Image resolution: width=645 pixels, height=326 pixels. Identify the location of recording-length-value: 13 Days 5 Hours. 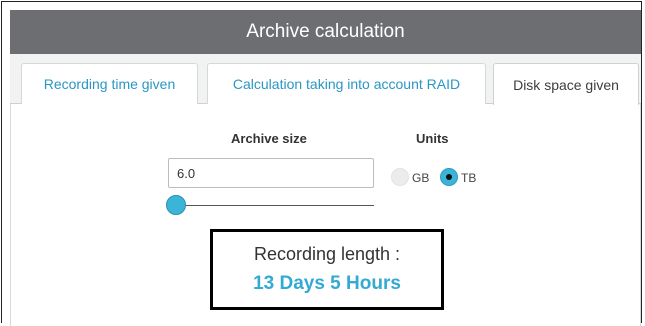
(327, 283).